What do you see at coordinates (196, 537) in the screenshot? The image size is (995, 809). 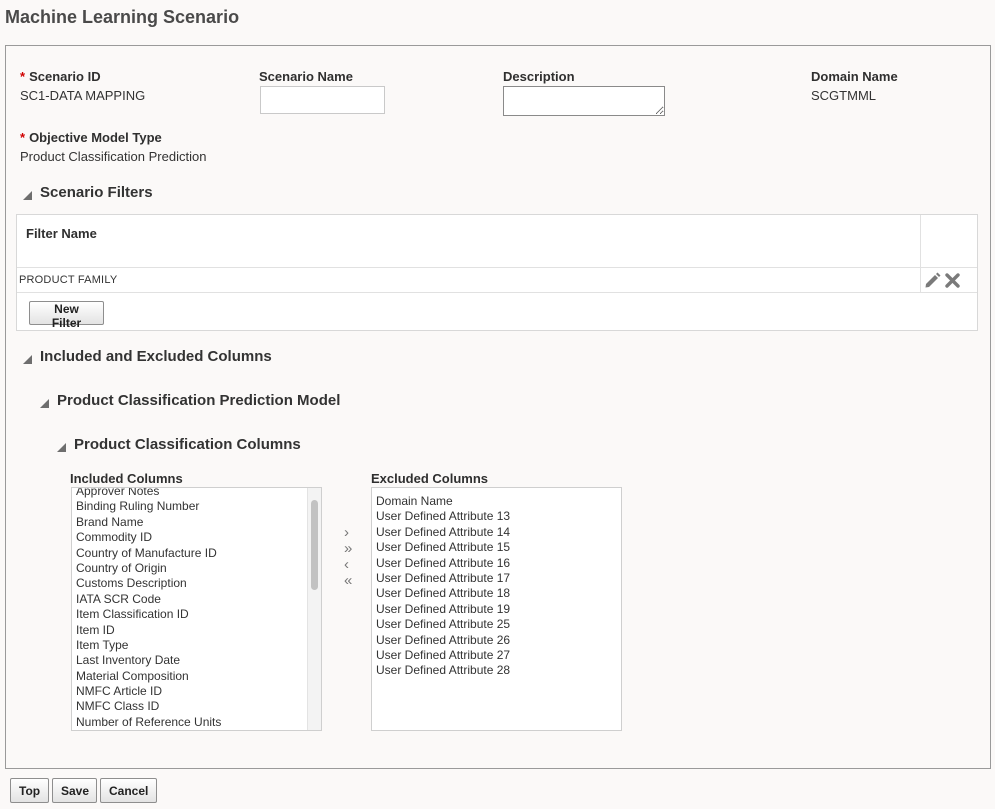 I see `list-item: Commodity ID` at bounding box center [196, 537].